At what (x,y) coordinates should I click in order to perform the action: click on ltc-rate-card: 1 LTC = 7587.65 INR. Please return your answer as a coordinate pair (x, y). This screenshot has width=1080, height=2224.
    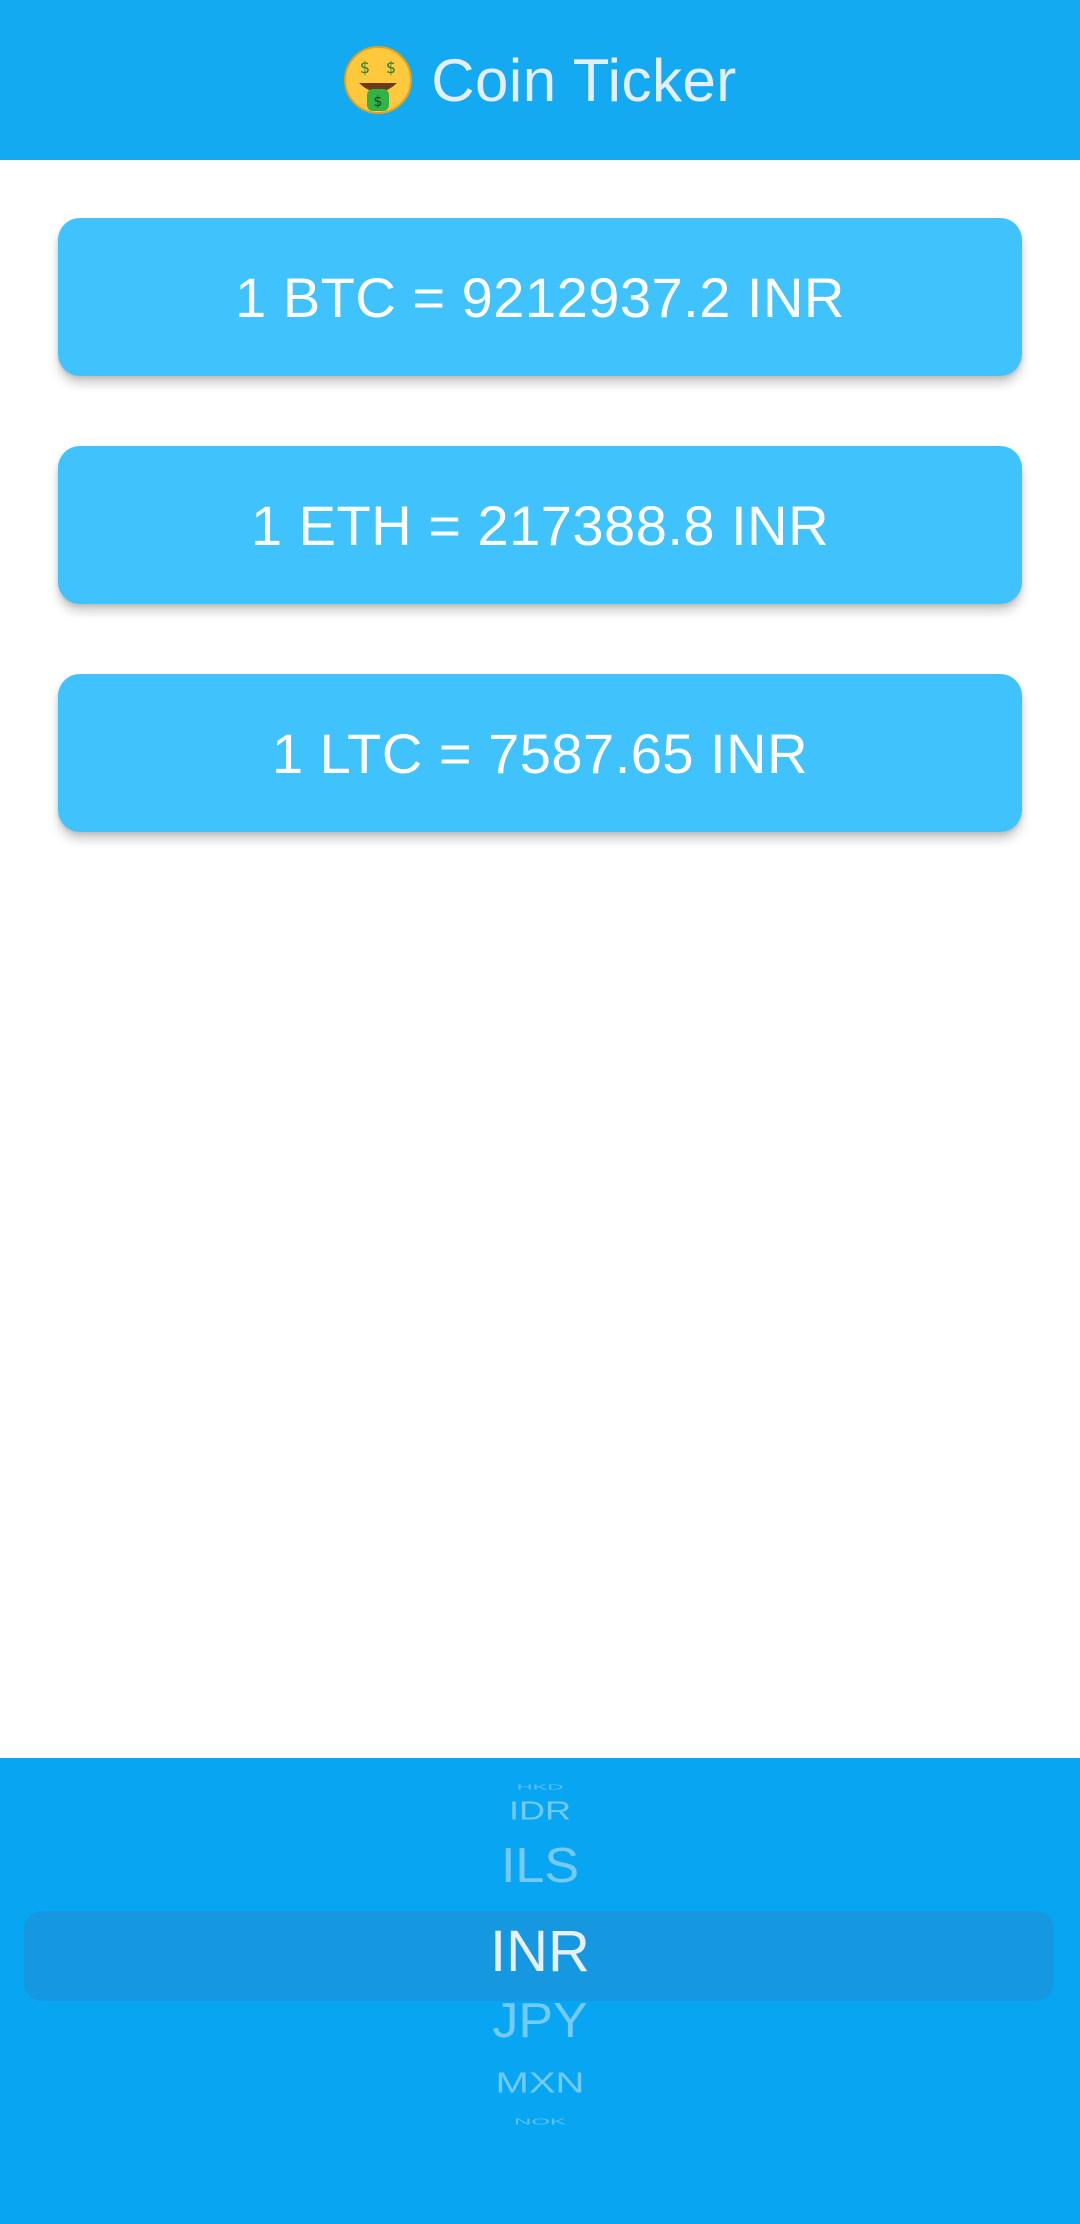
    Looking at the image, I should click on (540, 753).